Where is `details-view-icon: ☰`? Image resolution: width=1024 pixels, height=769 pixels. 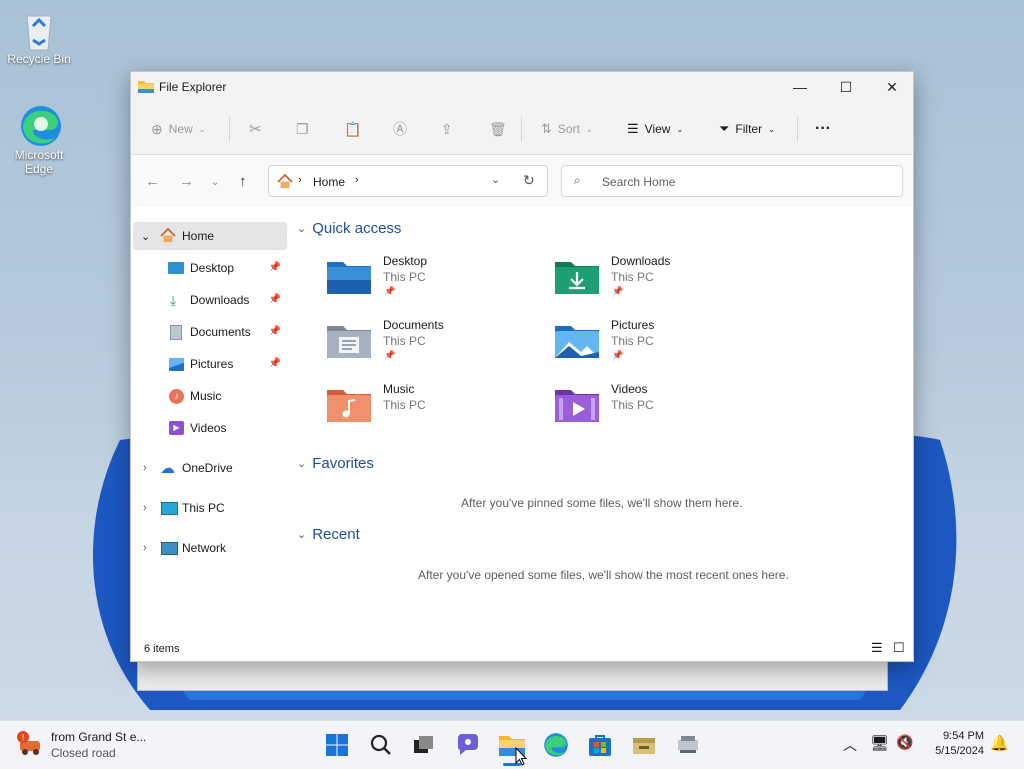
details-view-icon: ☰ is located at coordinates (877, 648).